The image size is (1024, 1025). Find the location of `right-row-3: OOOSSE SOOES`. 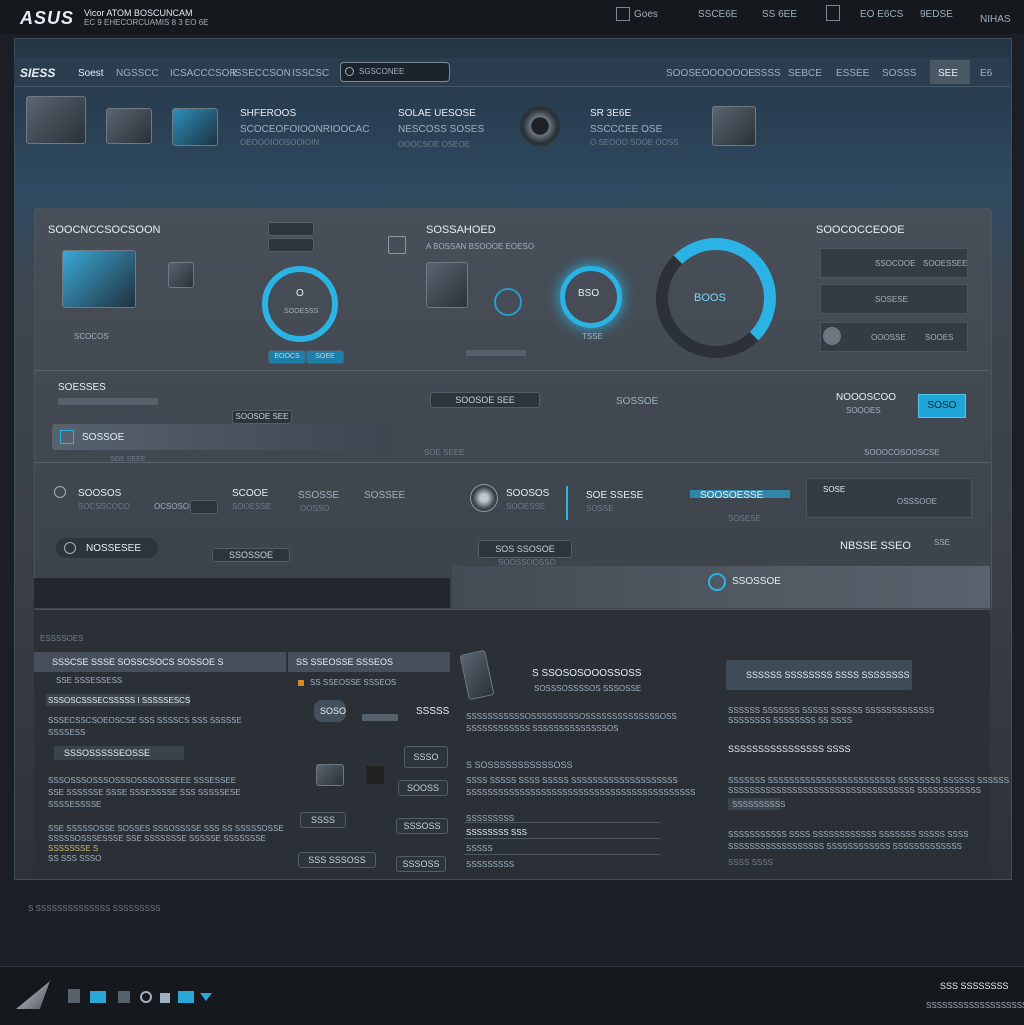

right-row-3: OOOSSE SOOES is located at coordinates (894, 337).